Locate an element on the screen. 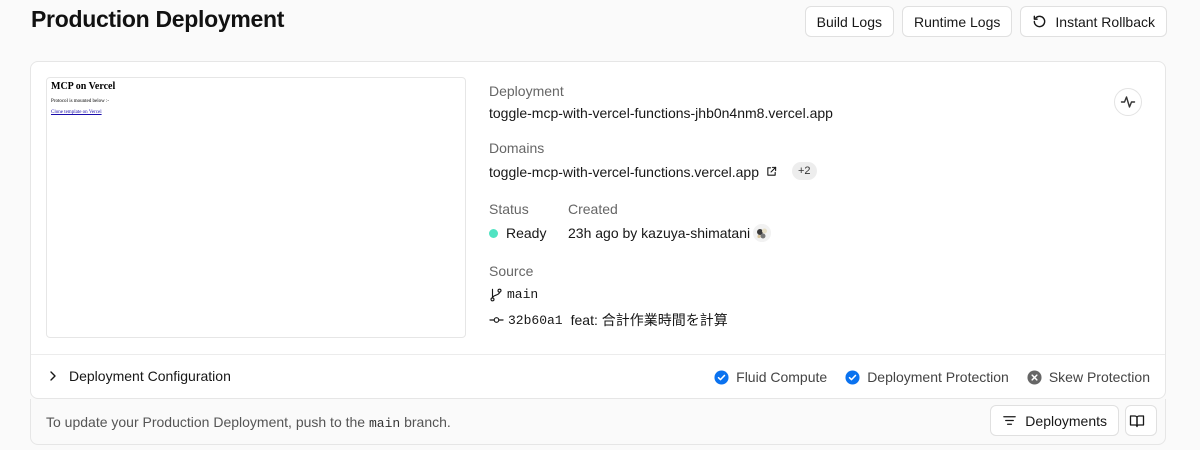 The image size is (1200, 450). activity-button is located at coordinates (1128, 102).